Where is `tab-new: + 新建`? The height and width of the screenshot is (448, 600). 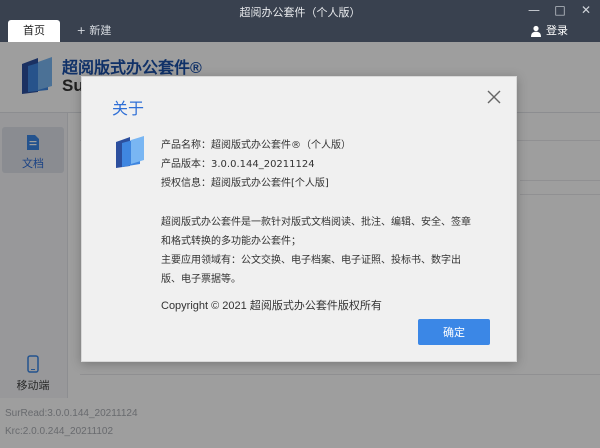
tab-new: + 新建 is located at coordinates (94, 31).